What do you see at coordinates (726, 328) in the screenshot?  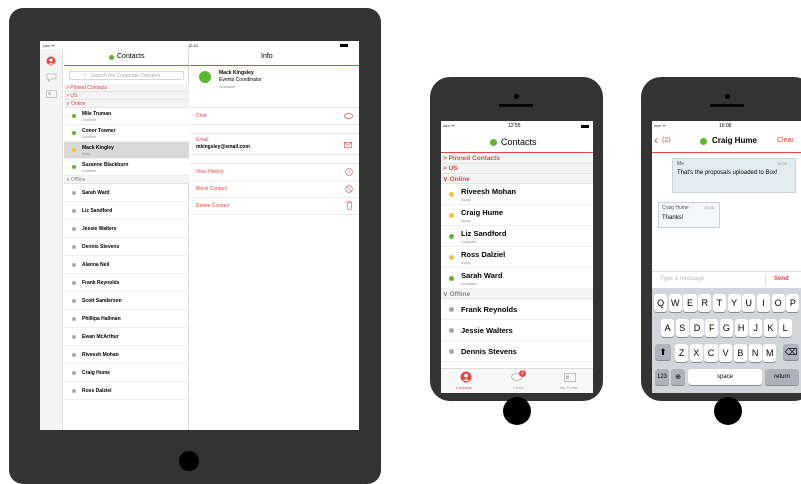 I see `key-g: G` at bounding box center [726, 328].